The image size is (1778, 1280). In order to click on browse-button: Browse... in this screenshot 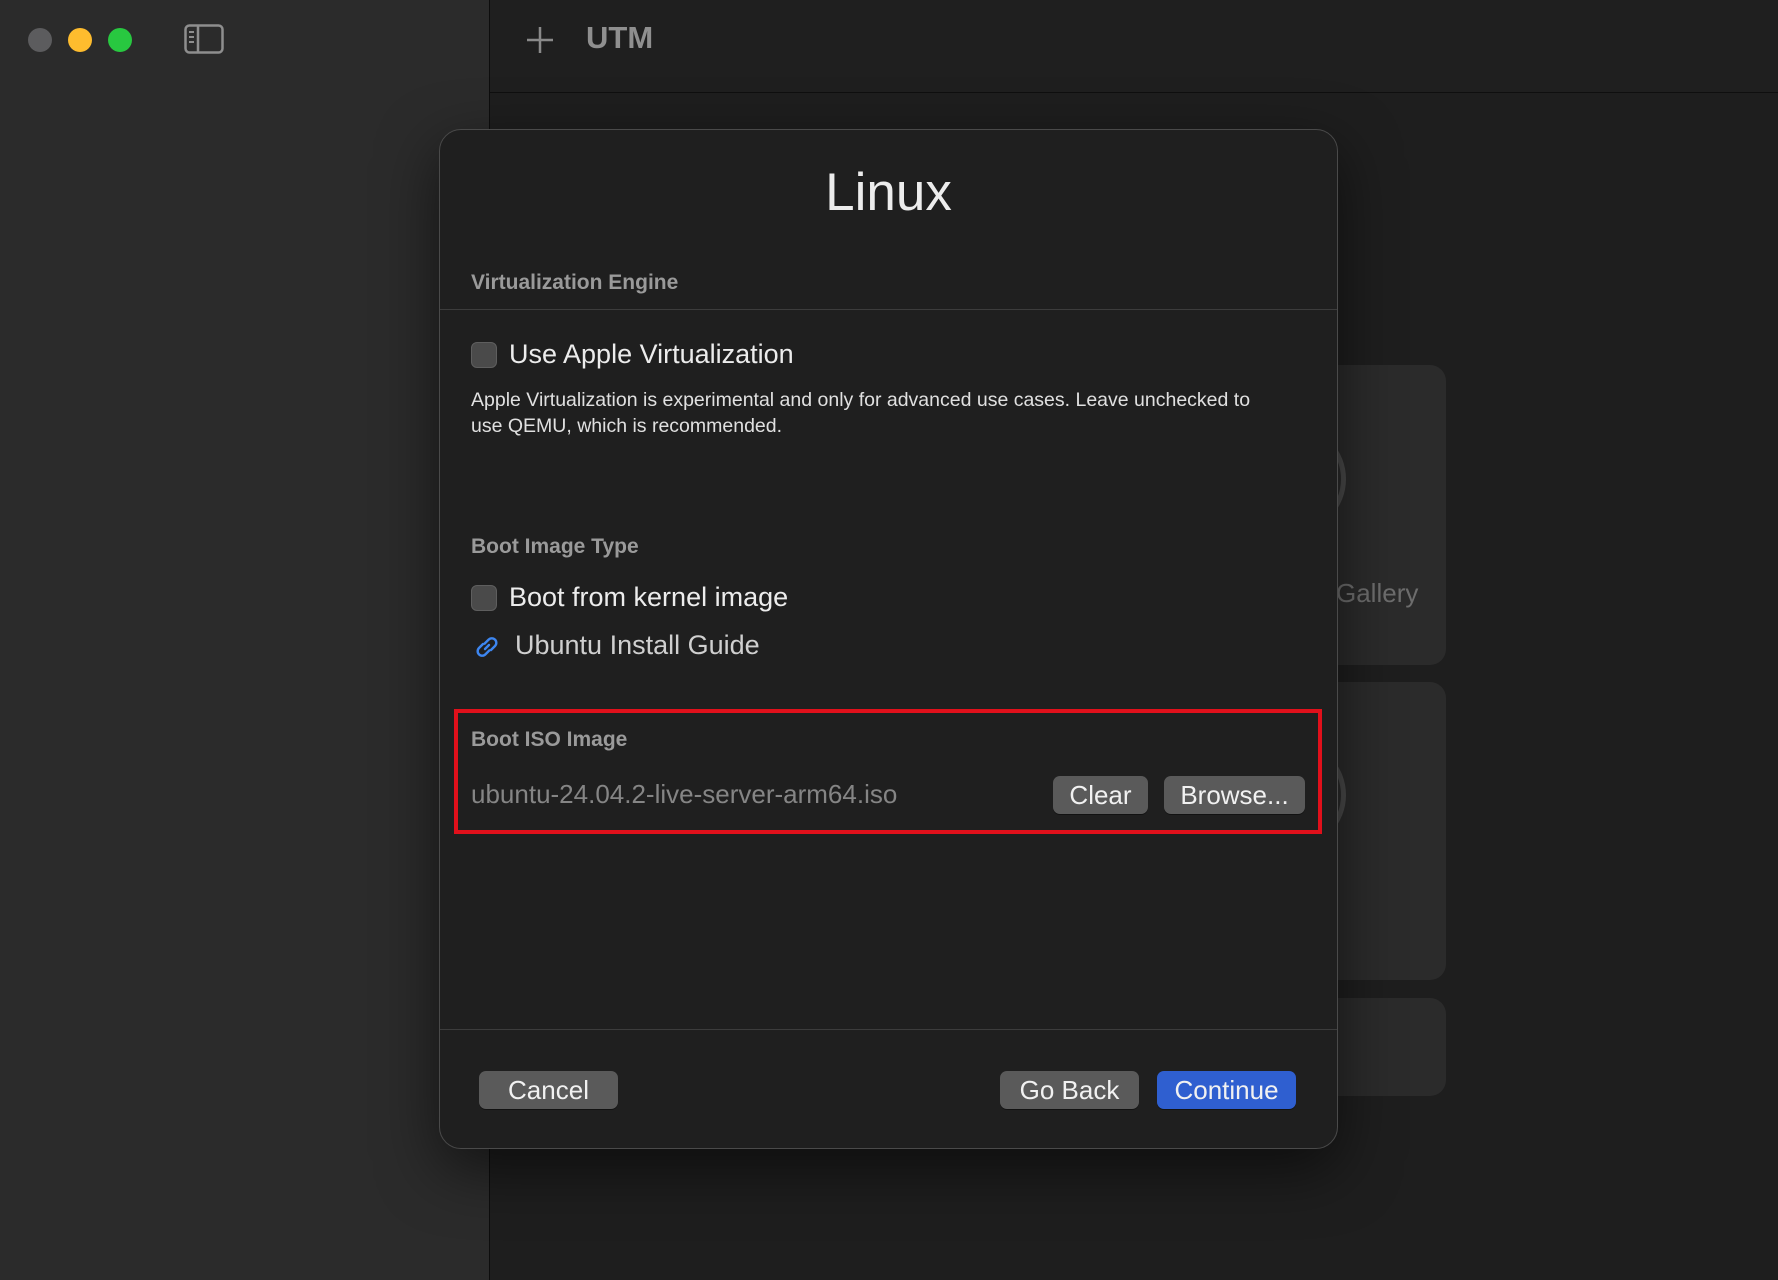, I will do `click(1234, 795)`.